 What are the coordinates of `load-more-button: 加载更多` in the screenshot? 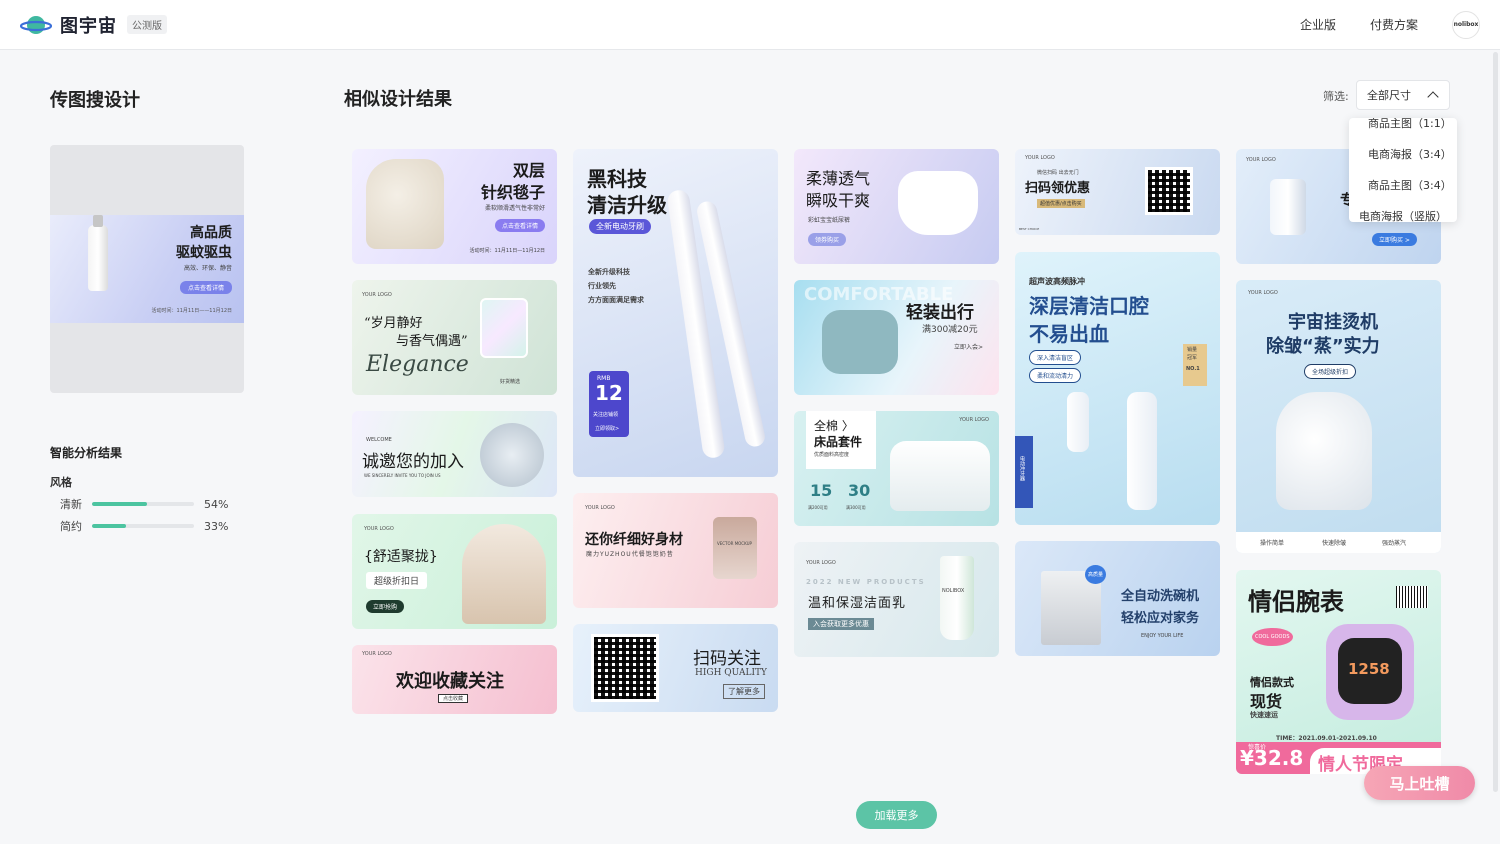 It's located at (896, 815).